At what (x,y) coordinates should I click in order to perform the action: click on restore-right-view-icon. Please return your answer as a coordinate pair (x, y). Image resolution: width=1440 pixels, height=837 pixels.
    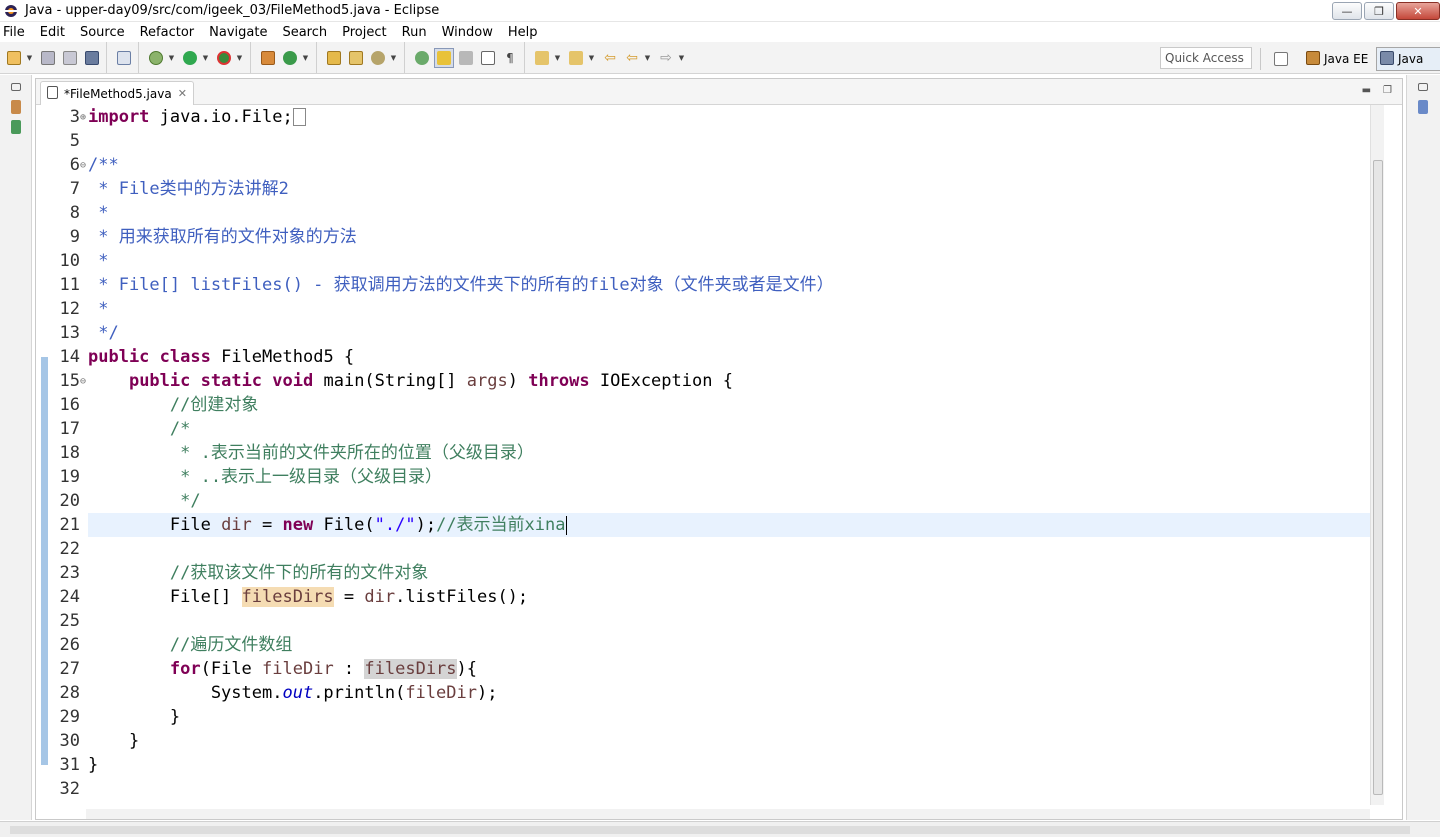
    Looking at the image, I should click on (1423, 87).